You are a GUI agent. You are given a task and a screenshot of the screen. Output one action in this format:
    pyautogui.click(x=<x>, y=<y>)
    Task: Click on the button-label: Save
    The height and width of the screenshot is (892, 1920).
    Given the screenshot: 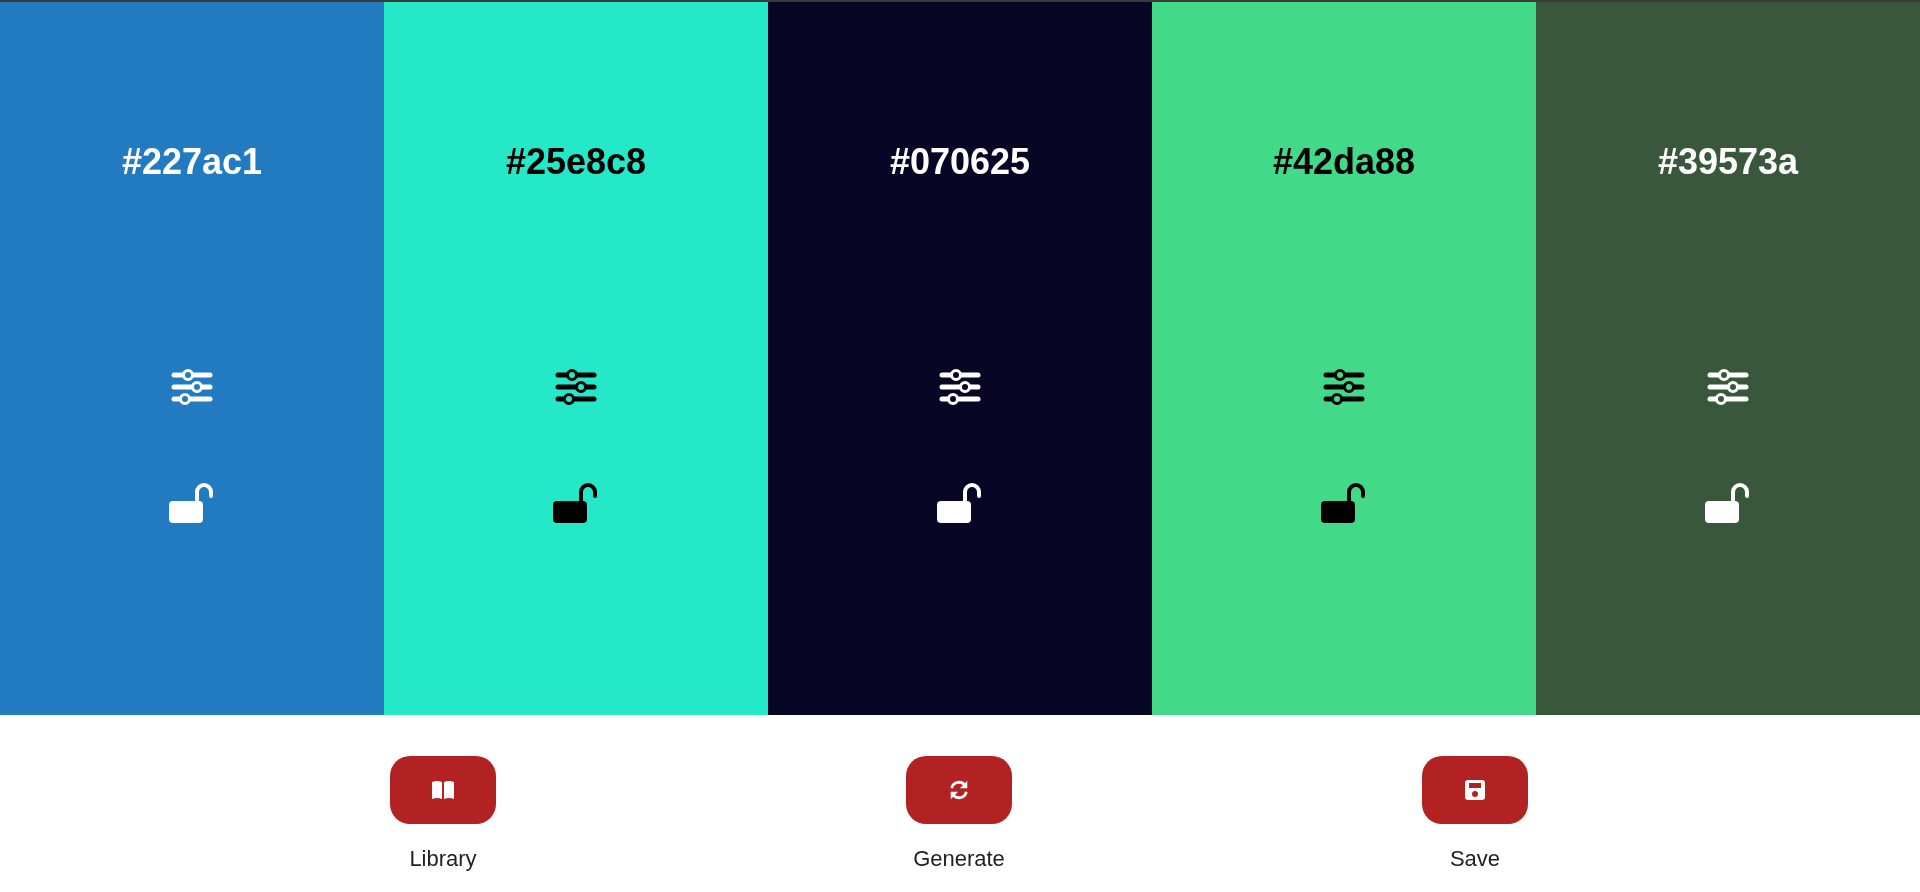 What is the action you would take?
    pyautogui.click(x=1475, y=859)
    